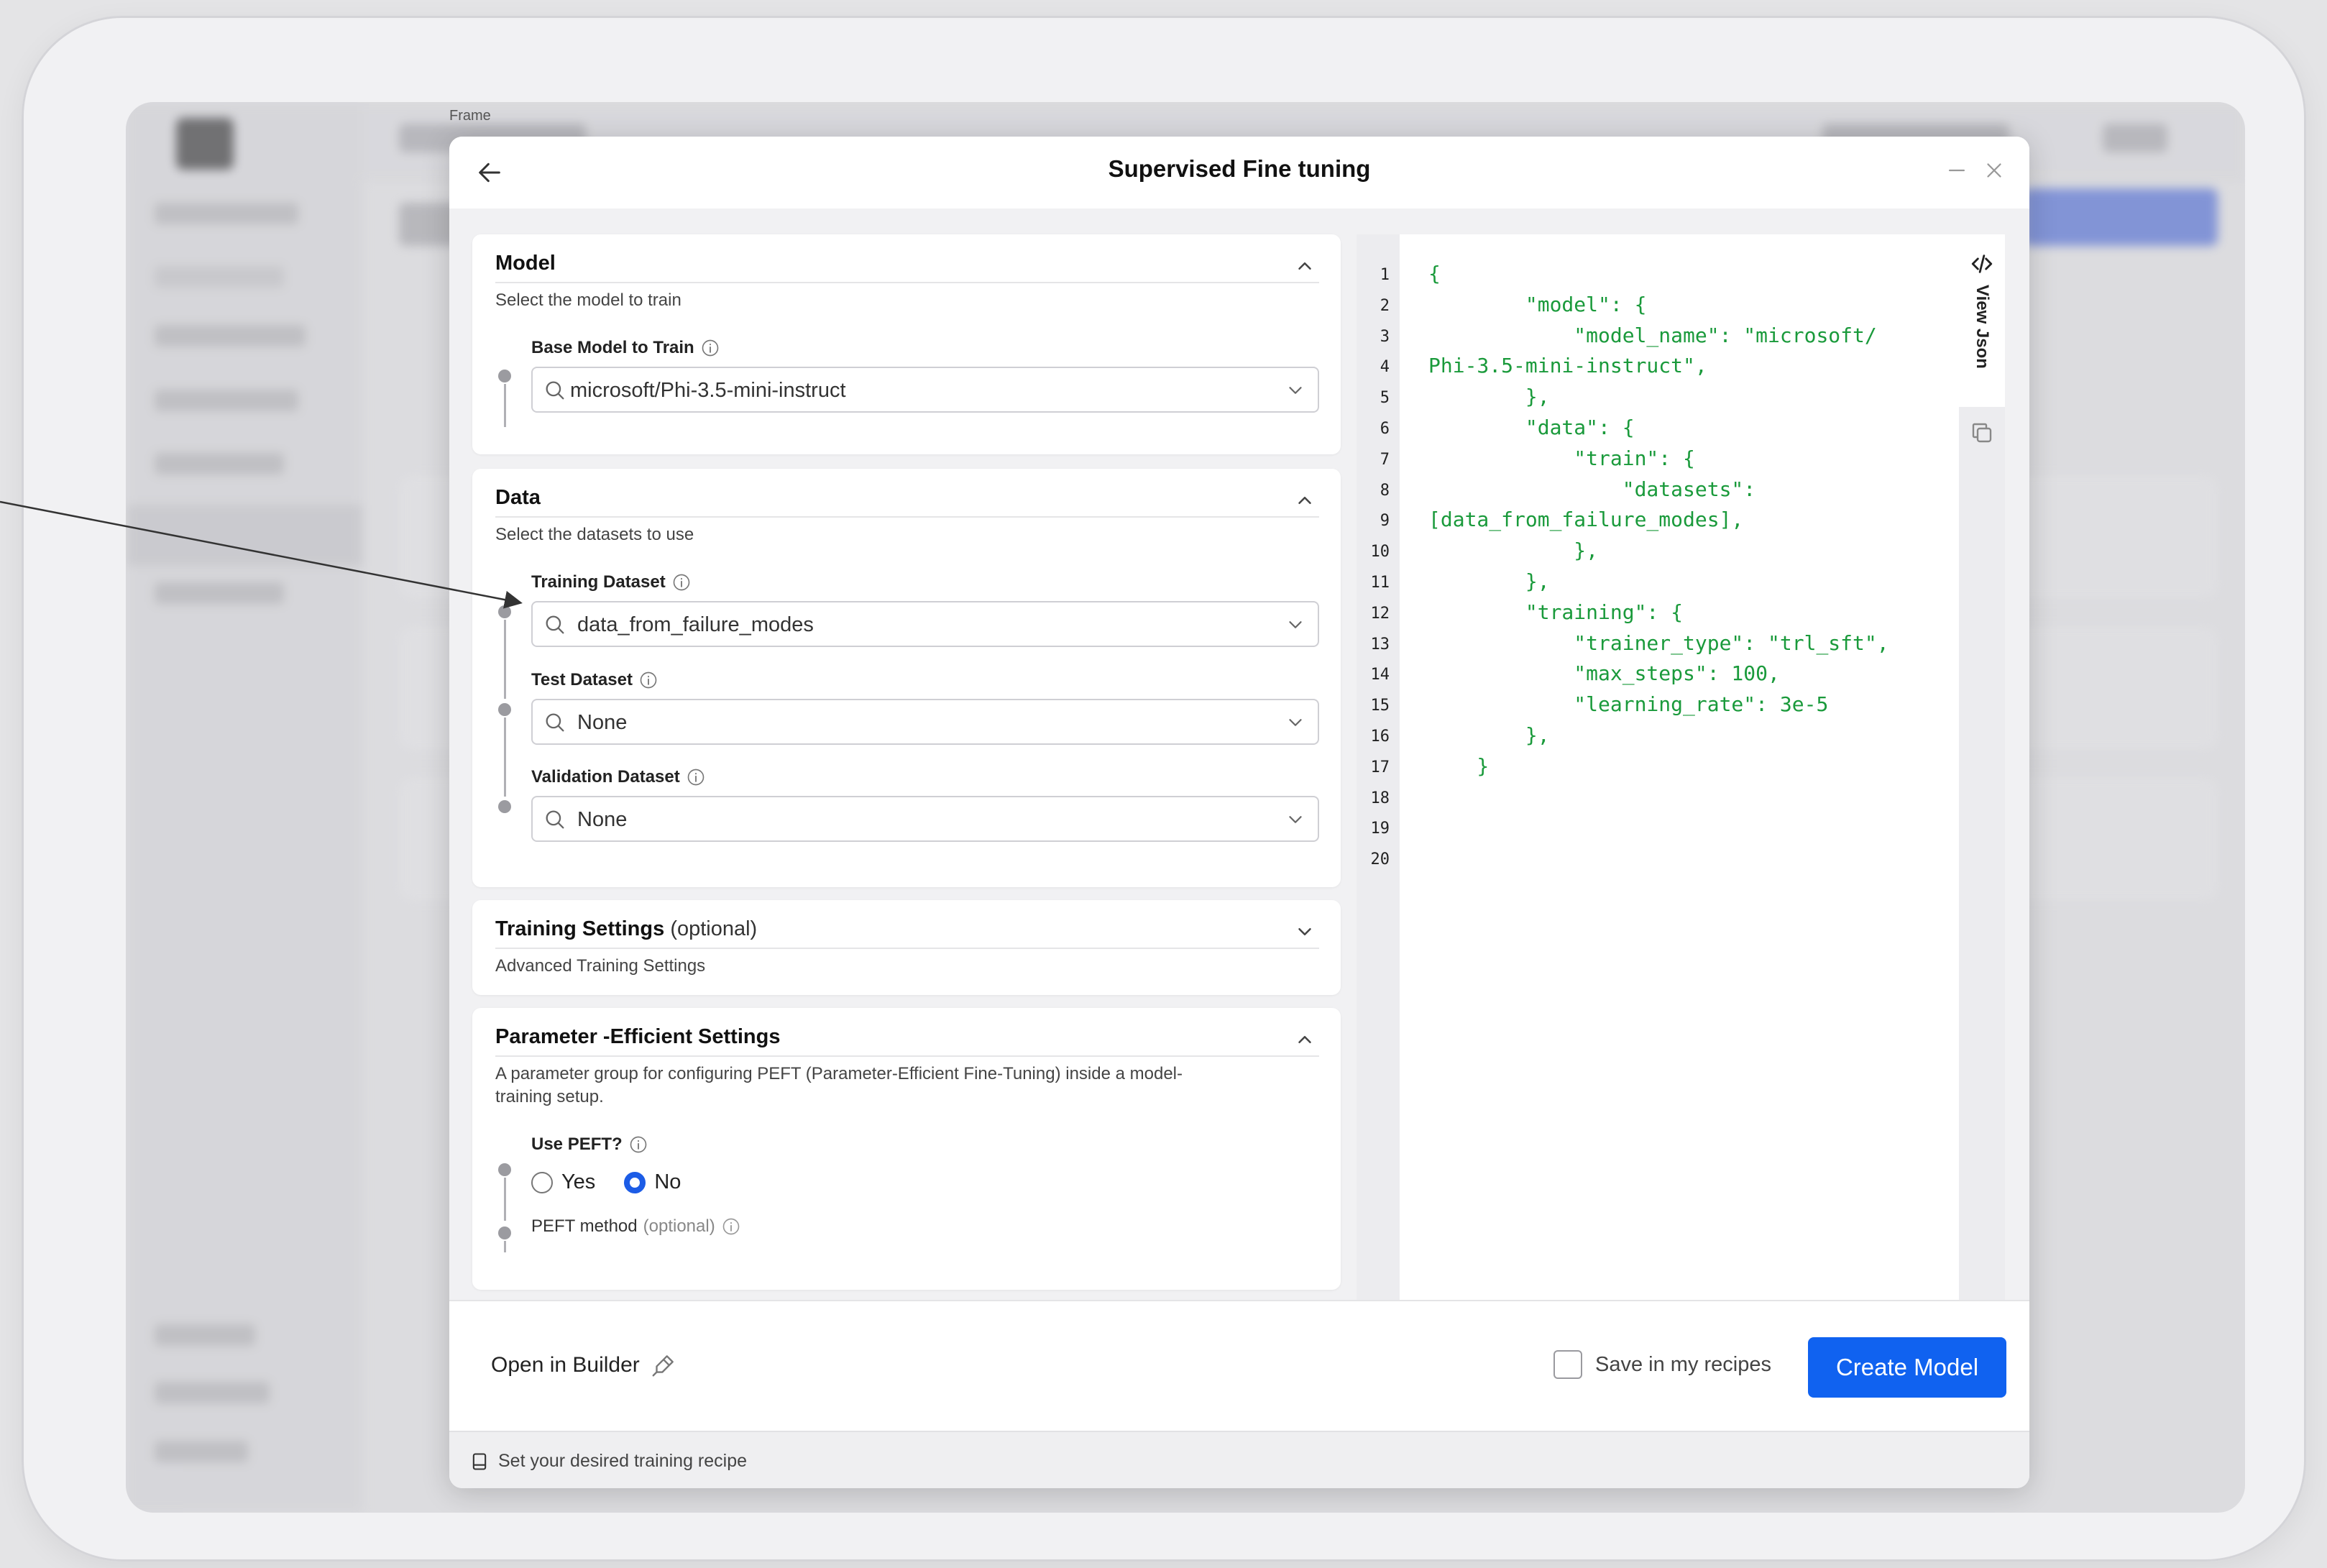 The height and width of the screenshot is (1568, 2327). What do you see at coordinates (594, 680) in the screenshot?
I see `test-dataset-label: Test Dataset` at bounding box center [594, 680].